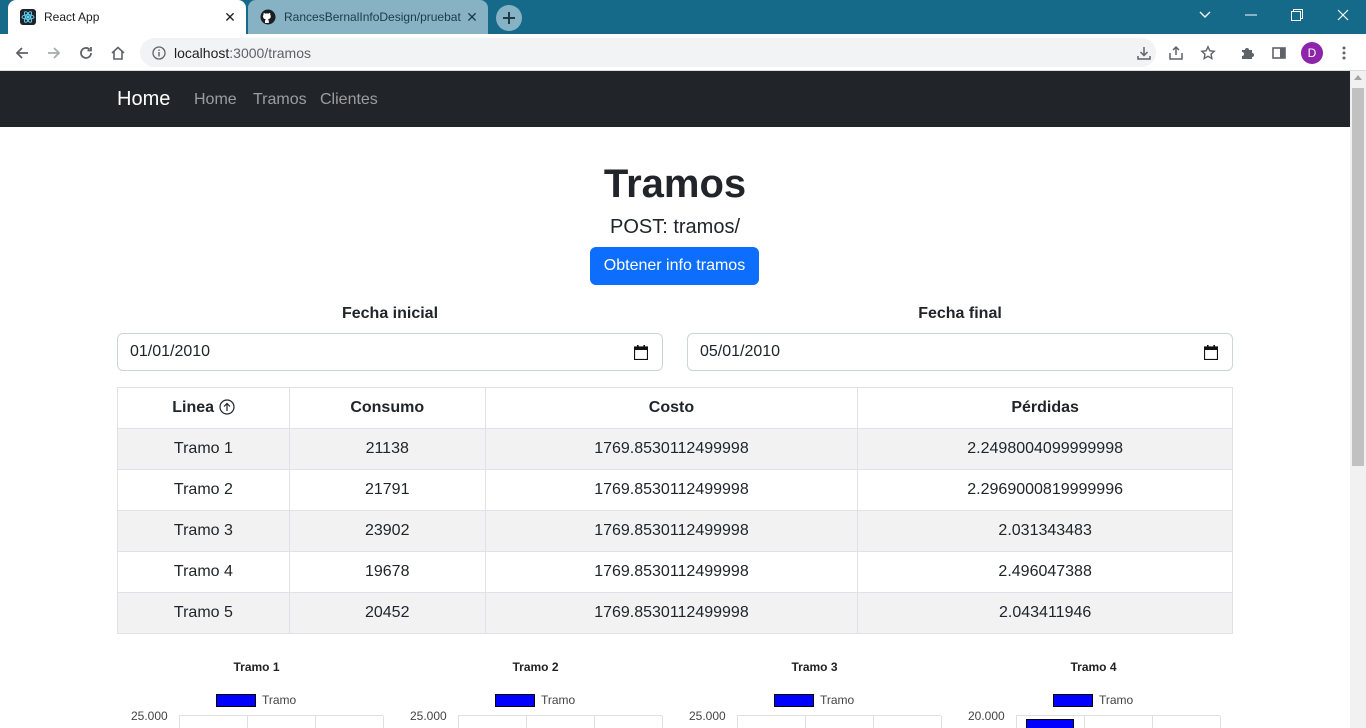  I want to click on arrow-right-icon, so click(54, 53).